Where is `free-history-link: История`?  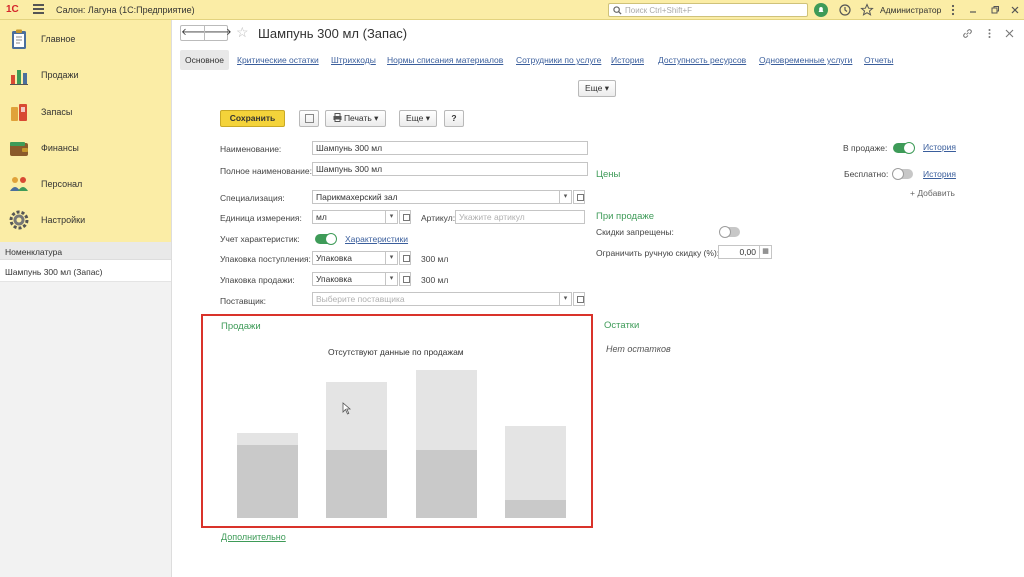 free-history-link: История is located at coordinates (939, 174).